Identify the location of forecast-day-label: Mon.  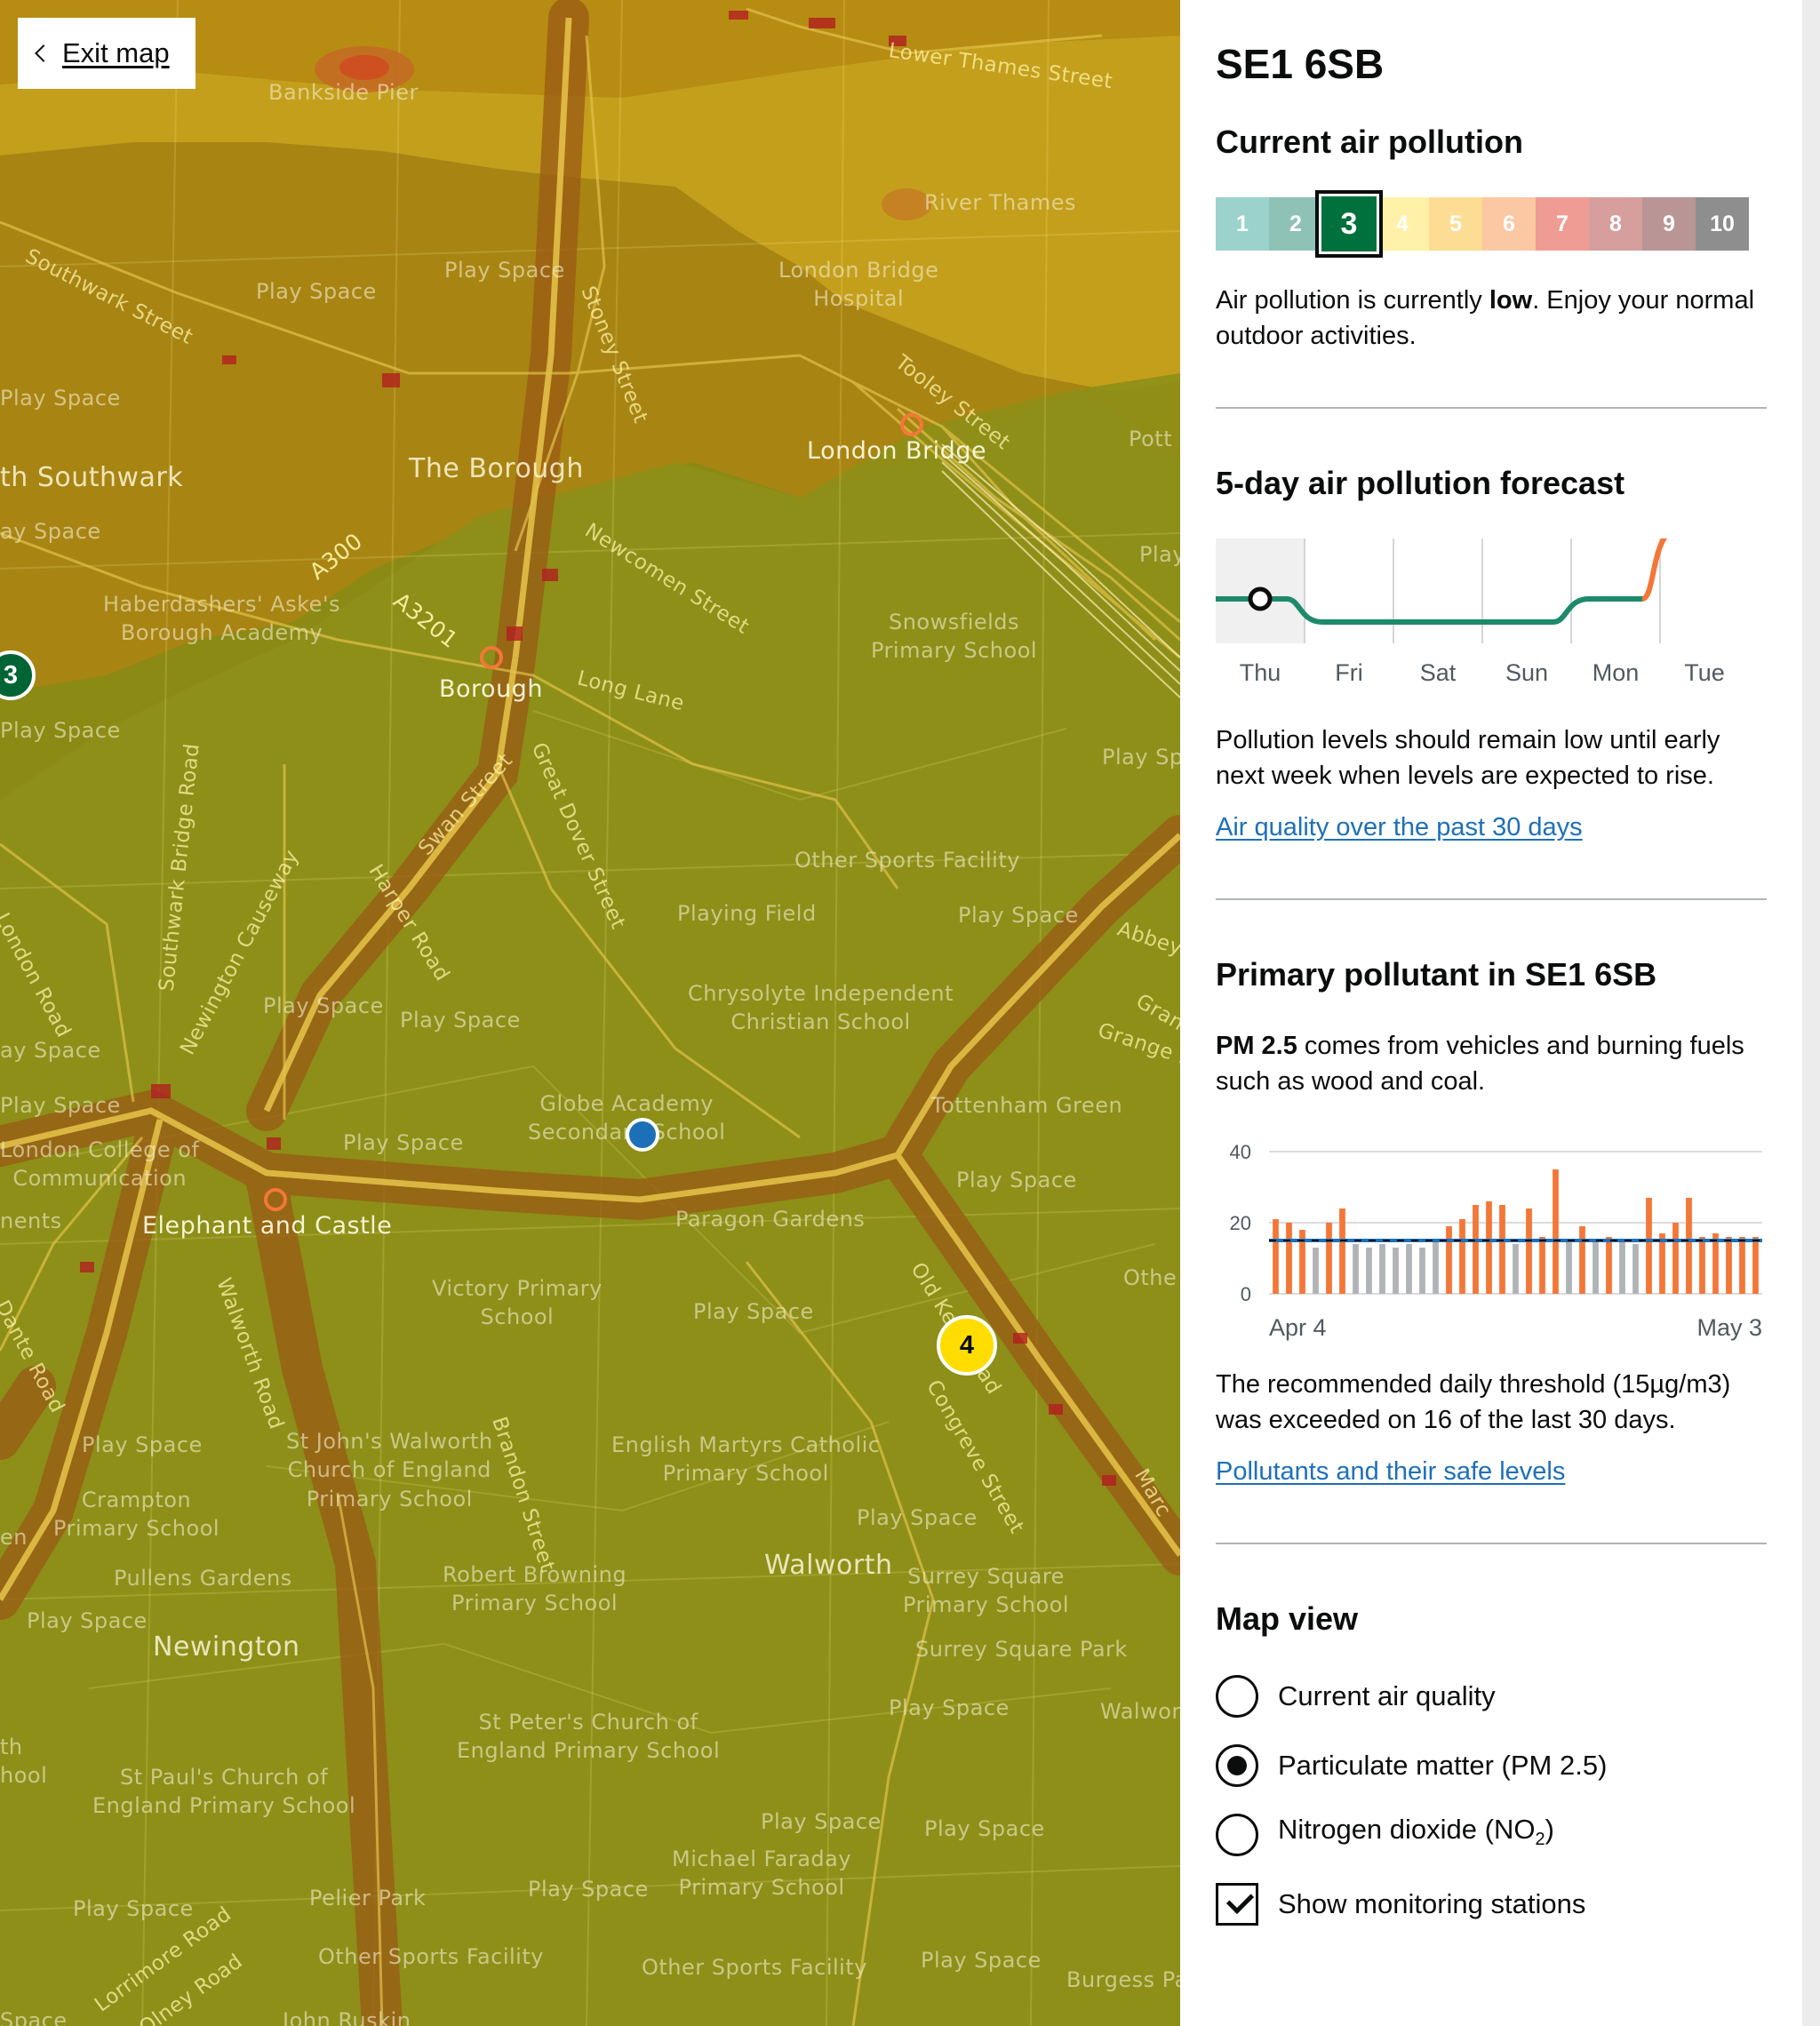
(1616, 672).